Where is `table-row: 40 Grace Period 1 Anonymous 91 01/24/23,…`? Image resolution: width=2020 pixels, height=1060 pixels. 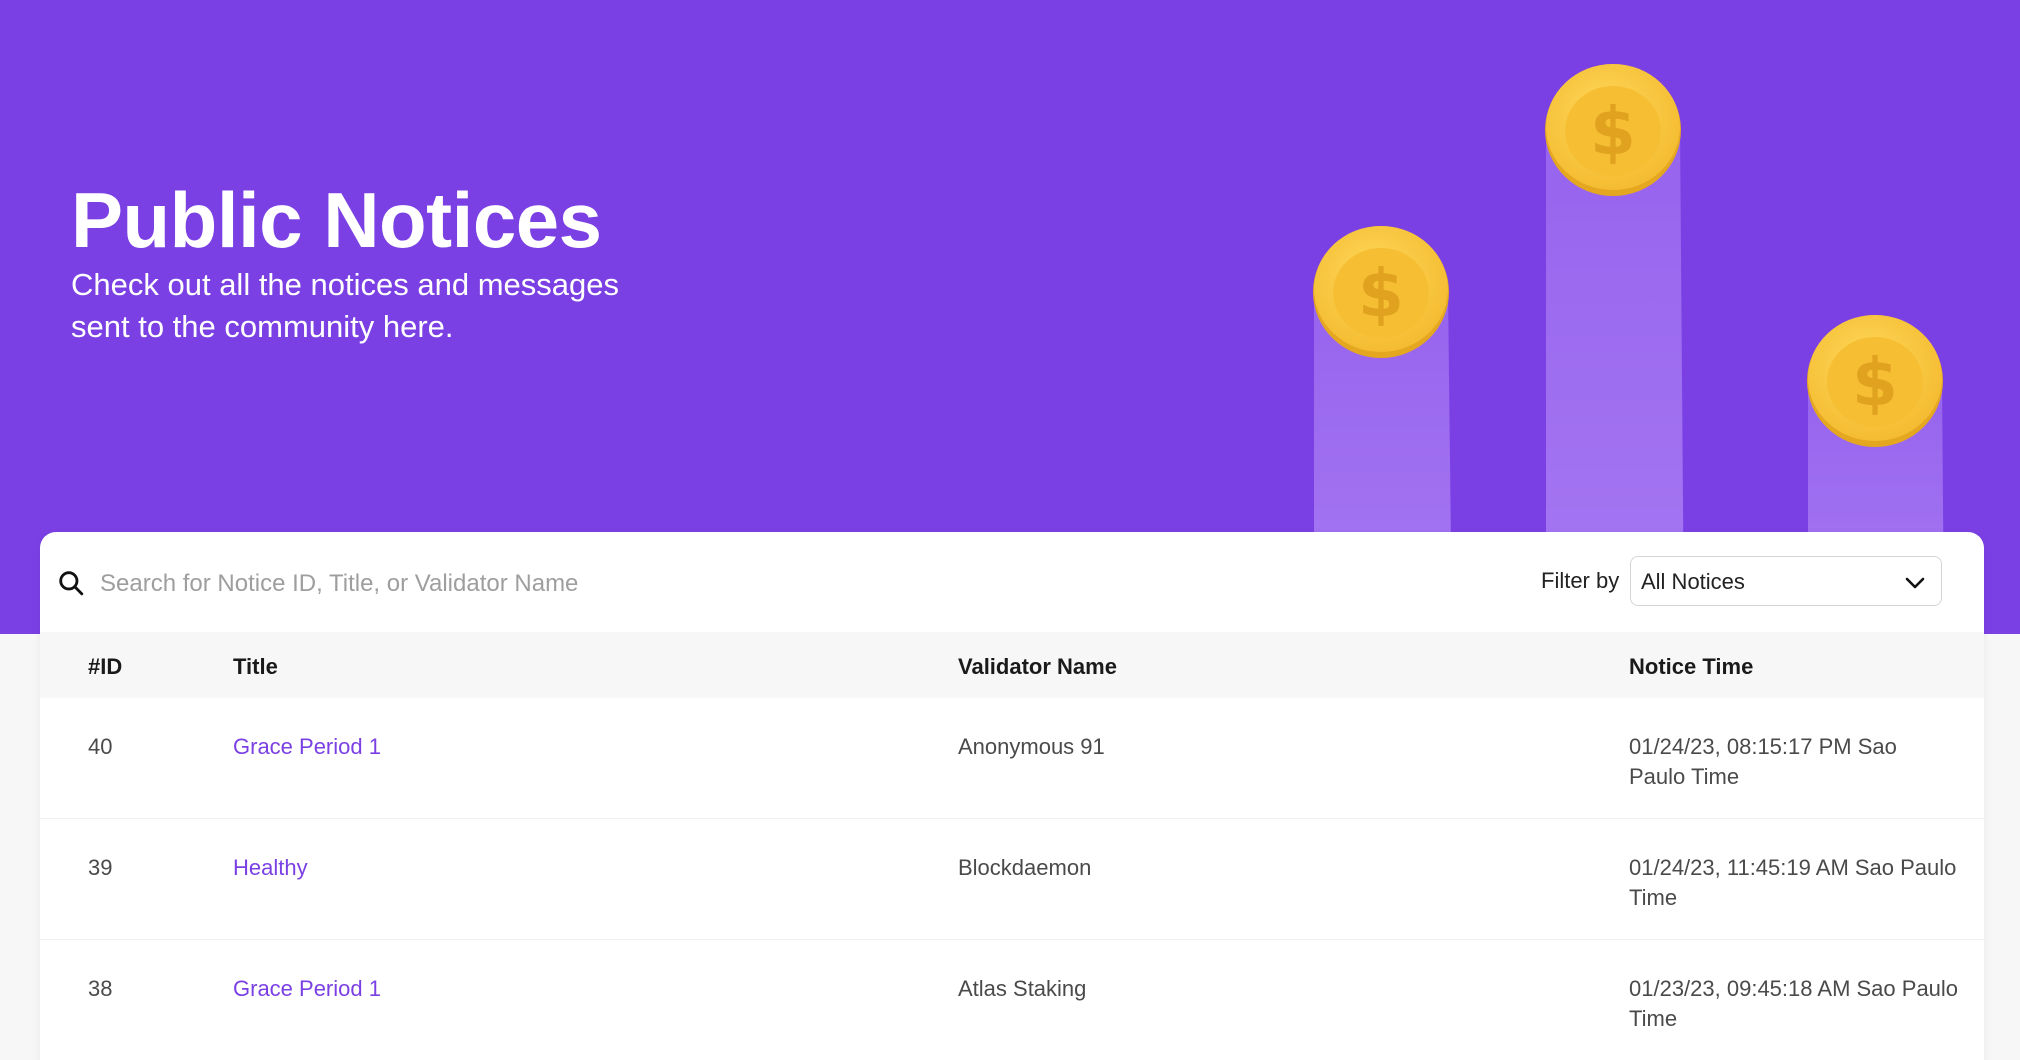 table-row: 40 Grace Period 1 Anonymous 91 01/24/23,… is located at coordinates (1012, 758).